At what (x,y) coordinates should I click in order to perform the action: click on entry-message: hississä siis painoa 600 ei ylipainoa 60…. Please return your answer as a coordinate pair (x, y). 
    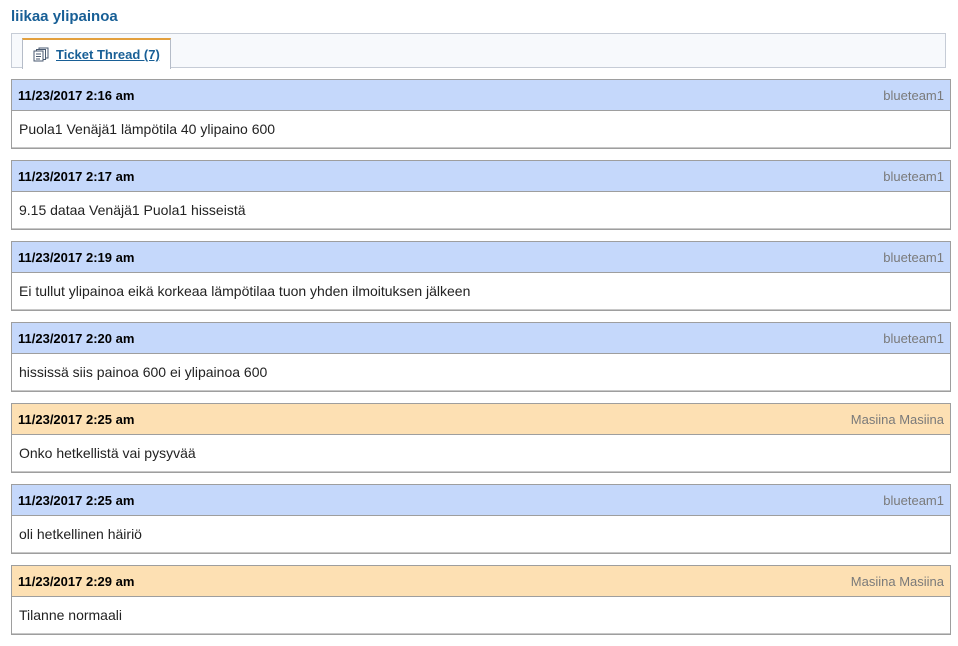
    Looking at the image, I should click on (481, 372).